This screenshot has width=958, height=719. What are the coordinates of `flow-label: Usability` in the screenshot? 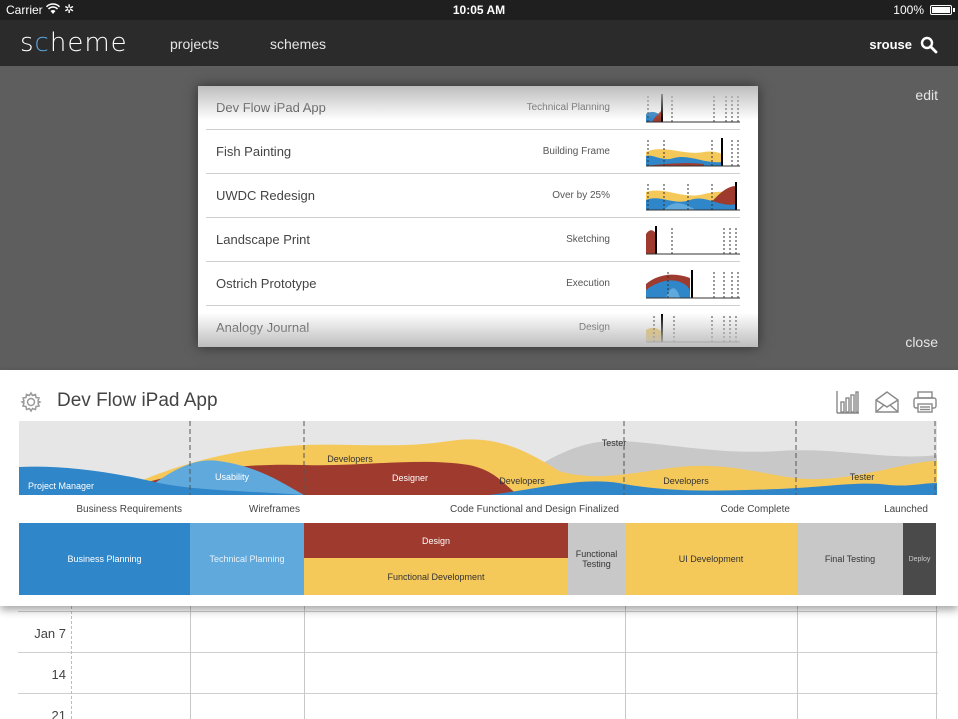 It's located at (231, 477).